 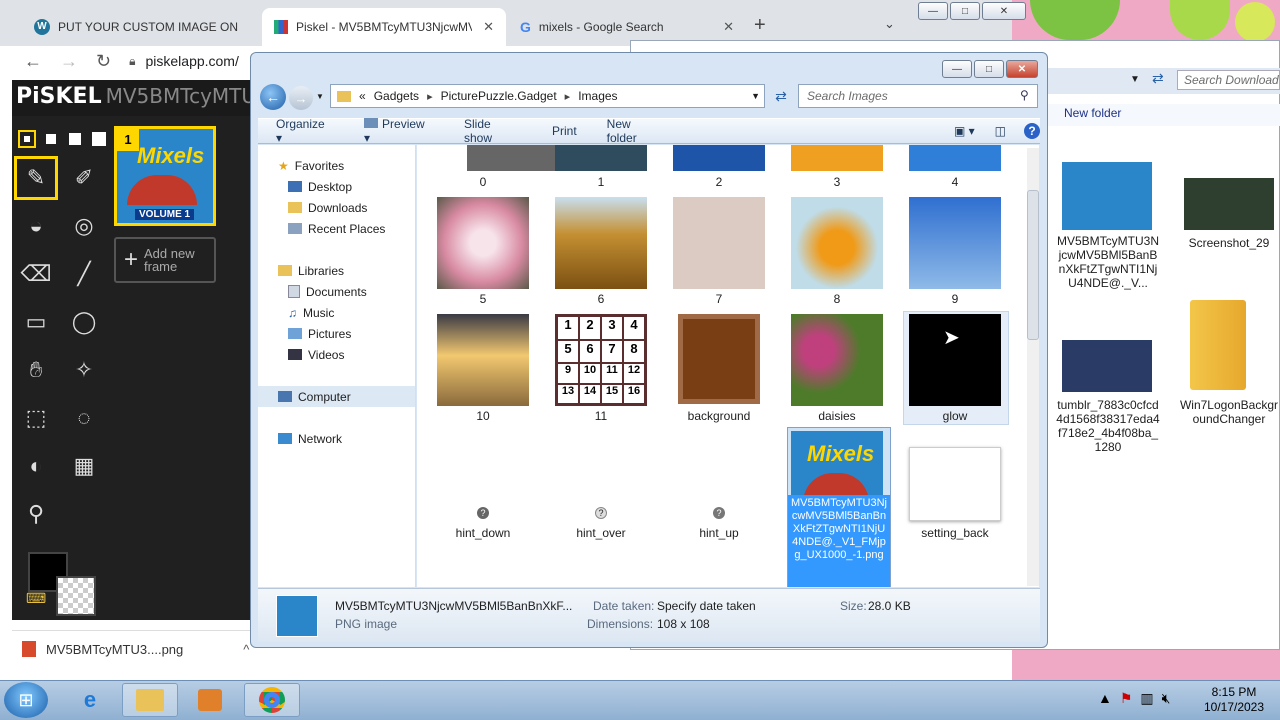 I want to click on nav-computer: Computer, so click(x=336, y=396).